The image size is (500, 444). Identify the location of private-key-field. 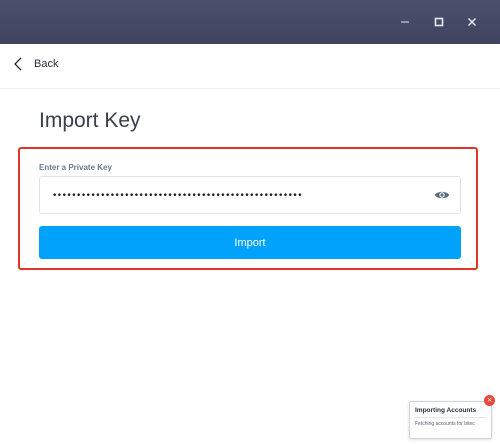
(250, 195).